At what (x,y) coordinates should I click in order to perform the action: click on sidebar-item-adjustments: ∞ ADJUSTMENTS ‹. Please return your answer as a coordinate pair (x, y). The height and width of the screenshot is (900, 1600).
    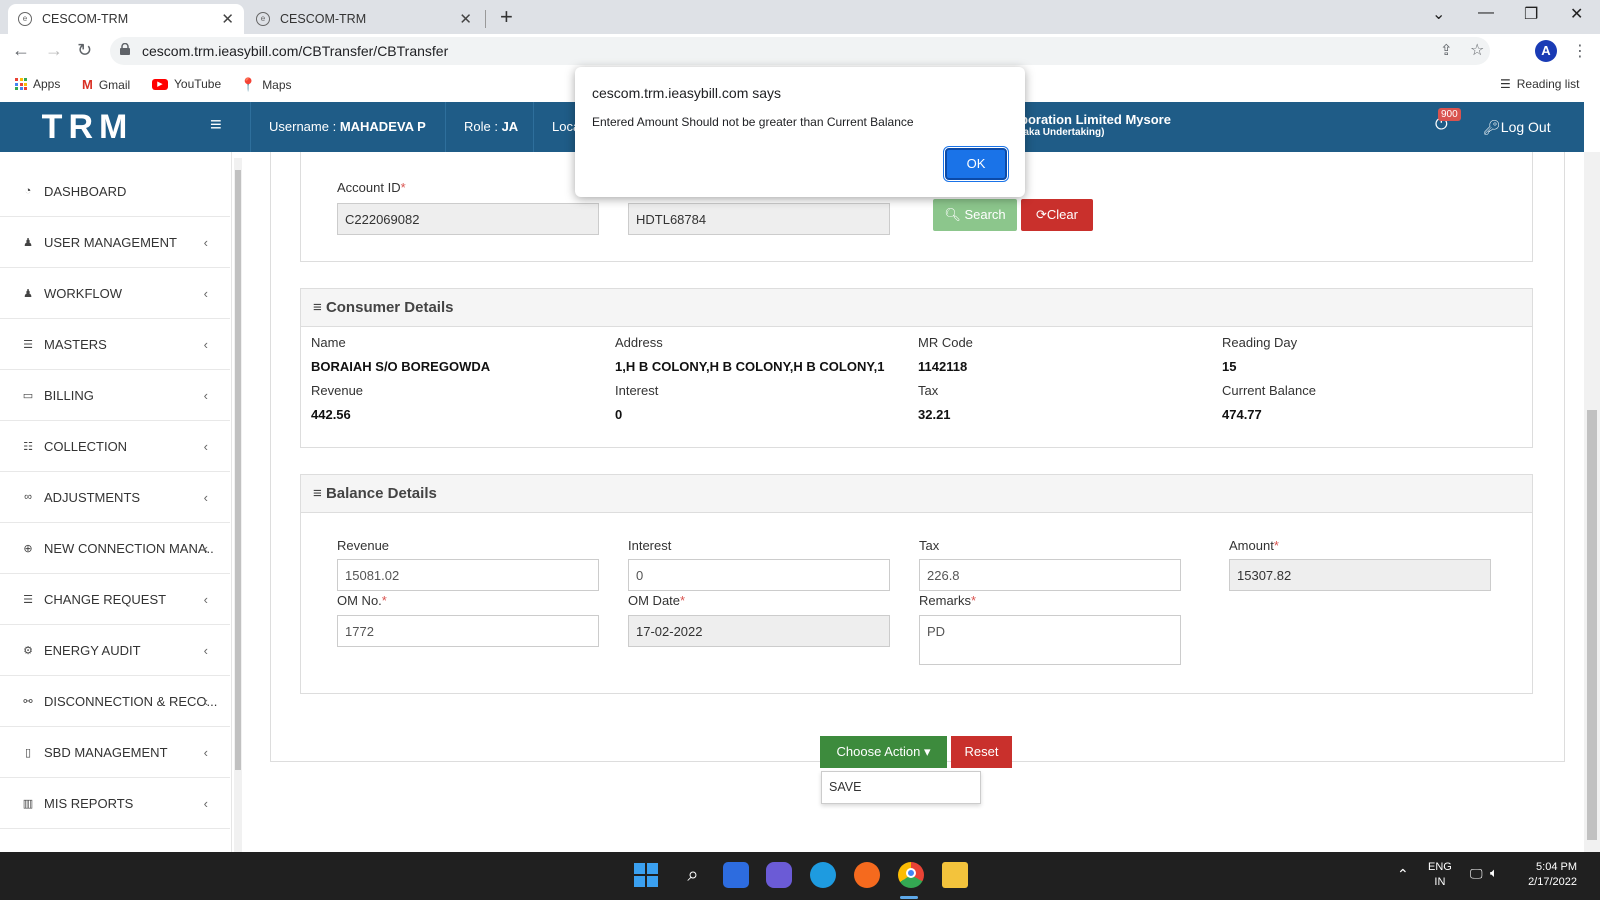
    Looking at the image, I should click on (115, 497).